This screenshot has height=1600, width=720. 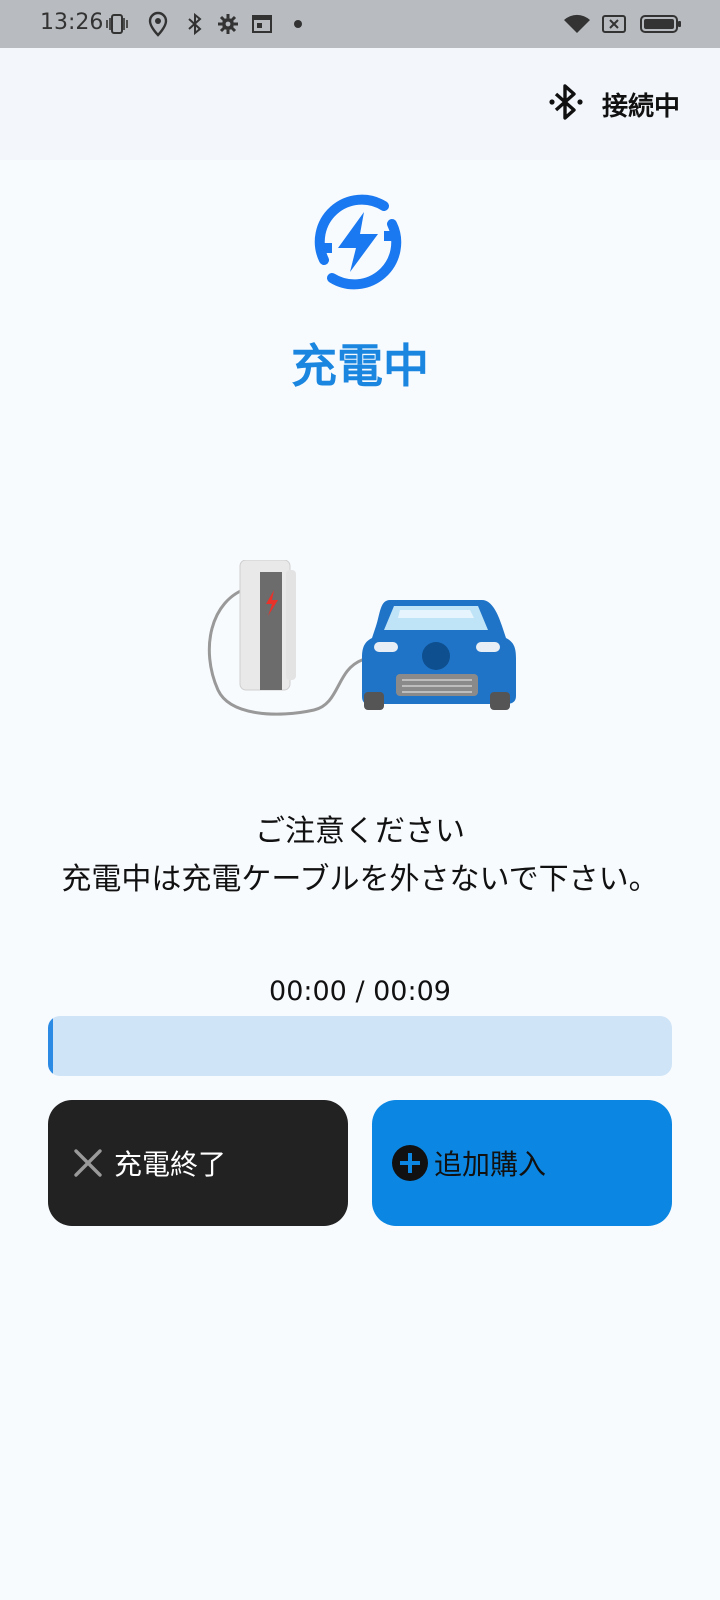 I want to click on close-icon, so click(x=88, y=1163).